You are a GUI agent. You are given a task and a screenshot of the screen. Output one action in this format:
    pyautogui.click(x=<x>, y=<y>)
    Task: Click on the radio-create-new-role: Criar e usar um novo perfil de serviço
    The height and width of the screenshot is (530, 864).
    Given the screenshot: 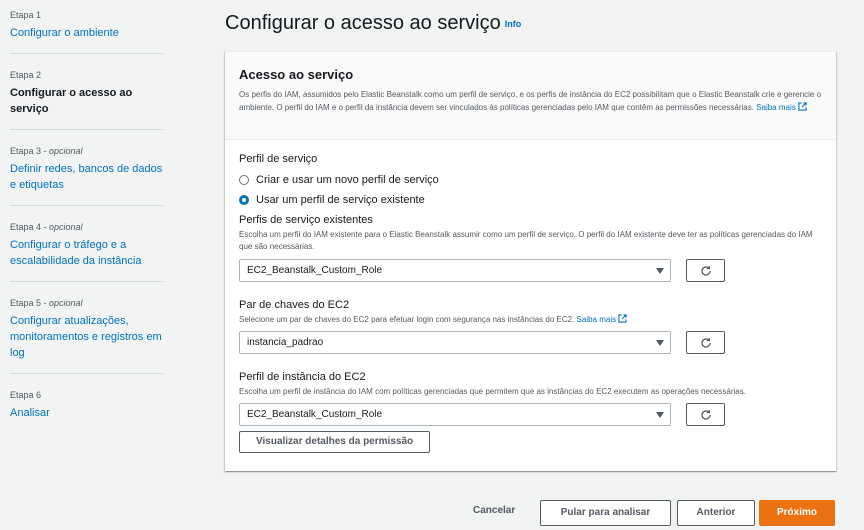 What is the action you would take?
    pyautogui.click(x=530, y=179)
    